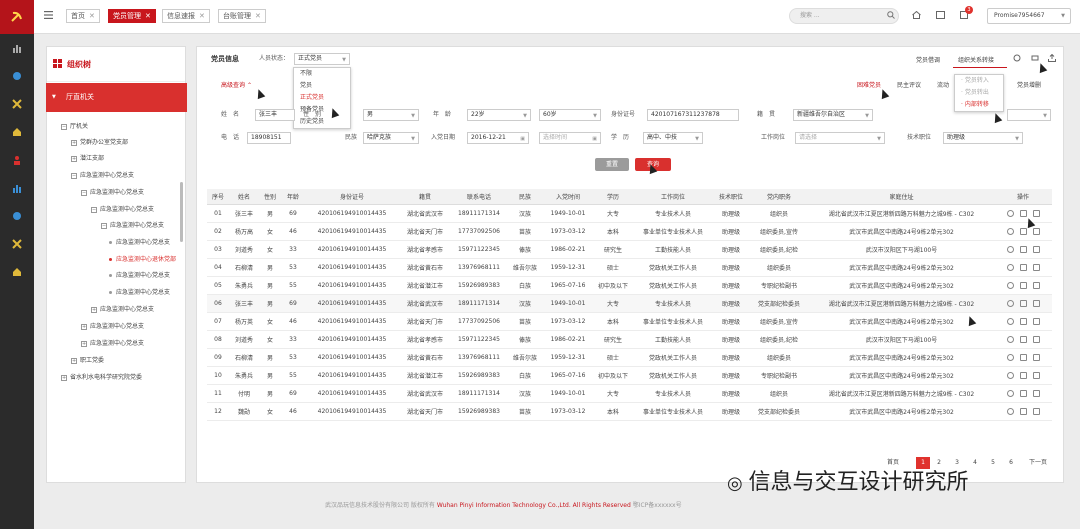 The image size is (1080, 529). I want to click on pagination-next: 下一页, so click(1038, 463).